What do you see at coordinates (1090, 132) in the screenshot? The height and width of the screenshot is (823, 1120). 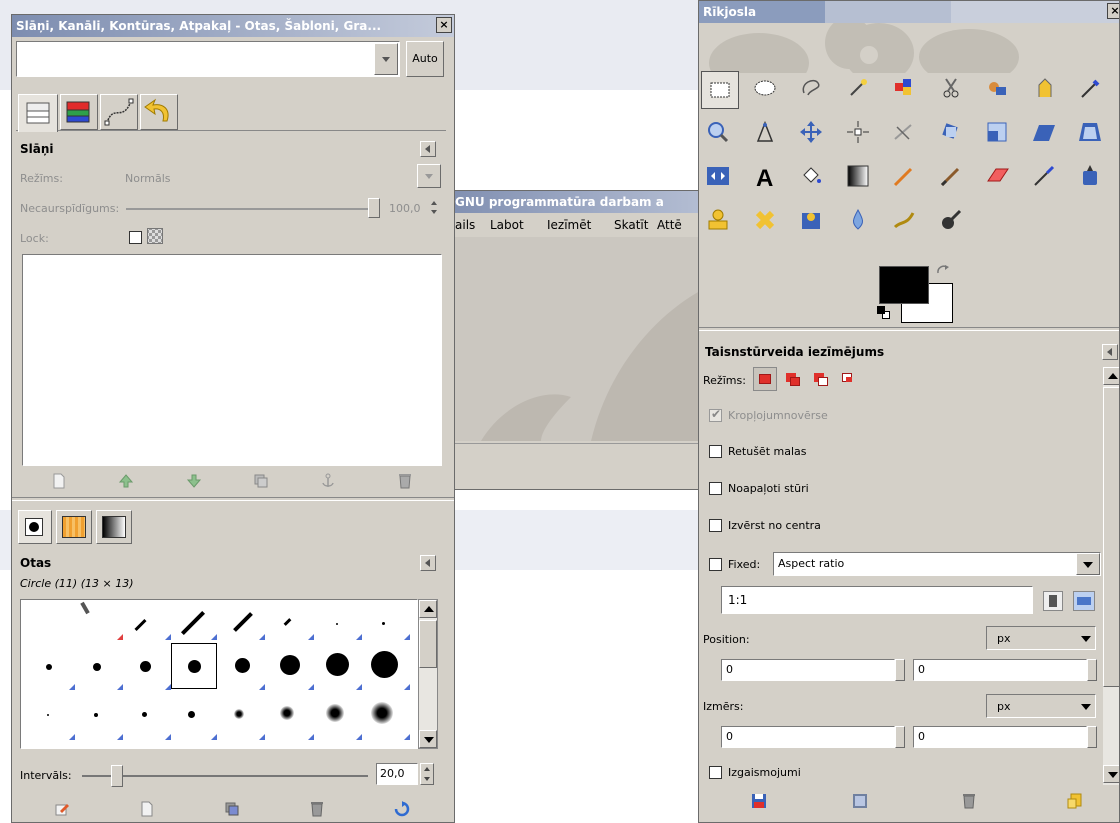 I see `tool-perspective` at bounding box center [1090, 132].